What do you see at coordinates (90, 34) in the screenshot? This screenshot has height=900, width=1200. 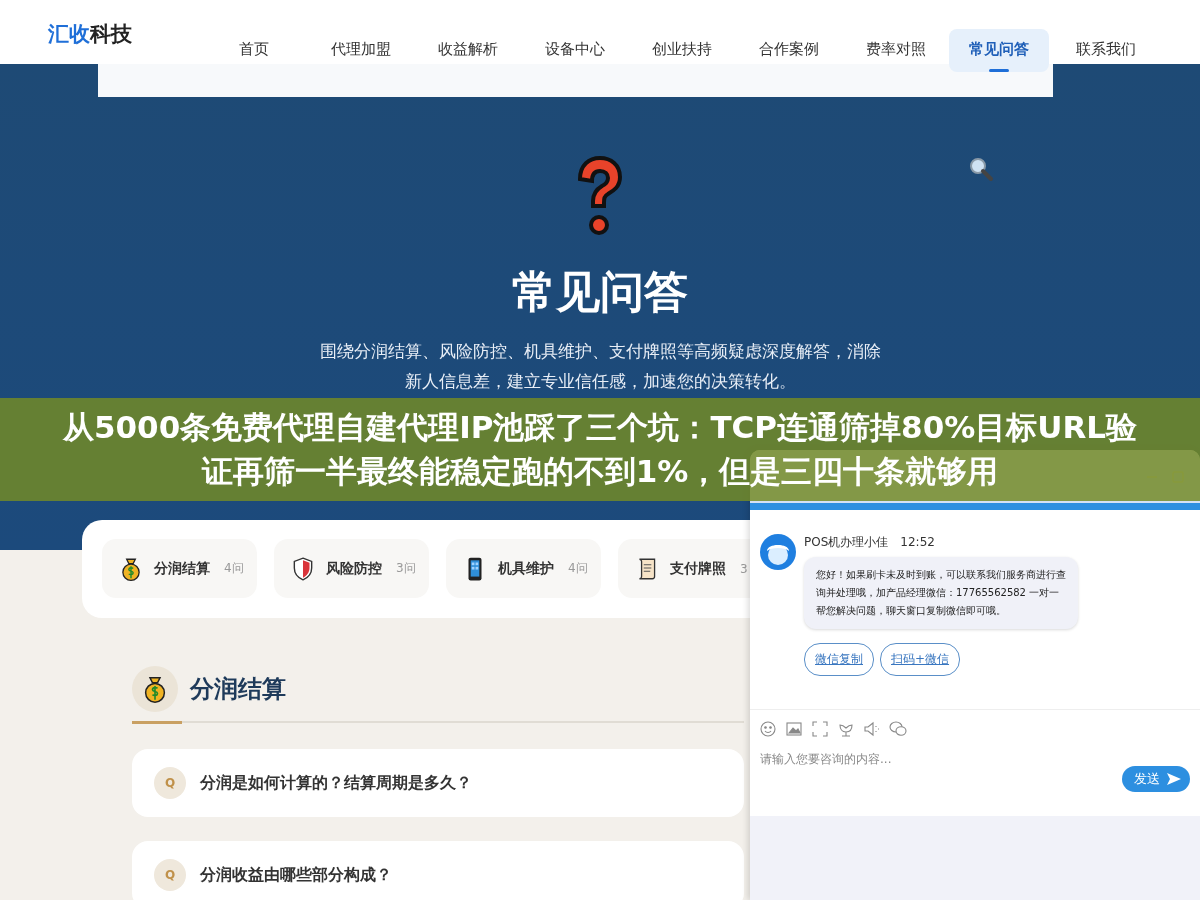 I see `logo: 汇收科技` at bounding box center [90, 34].